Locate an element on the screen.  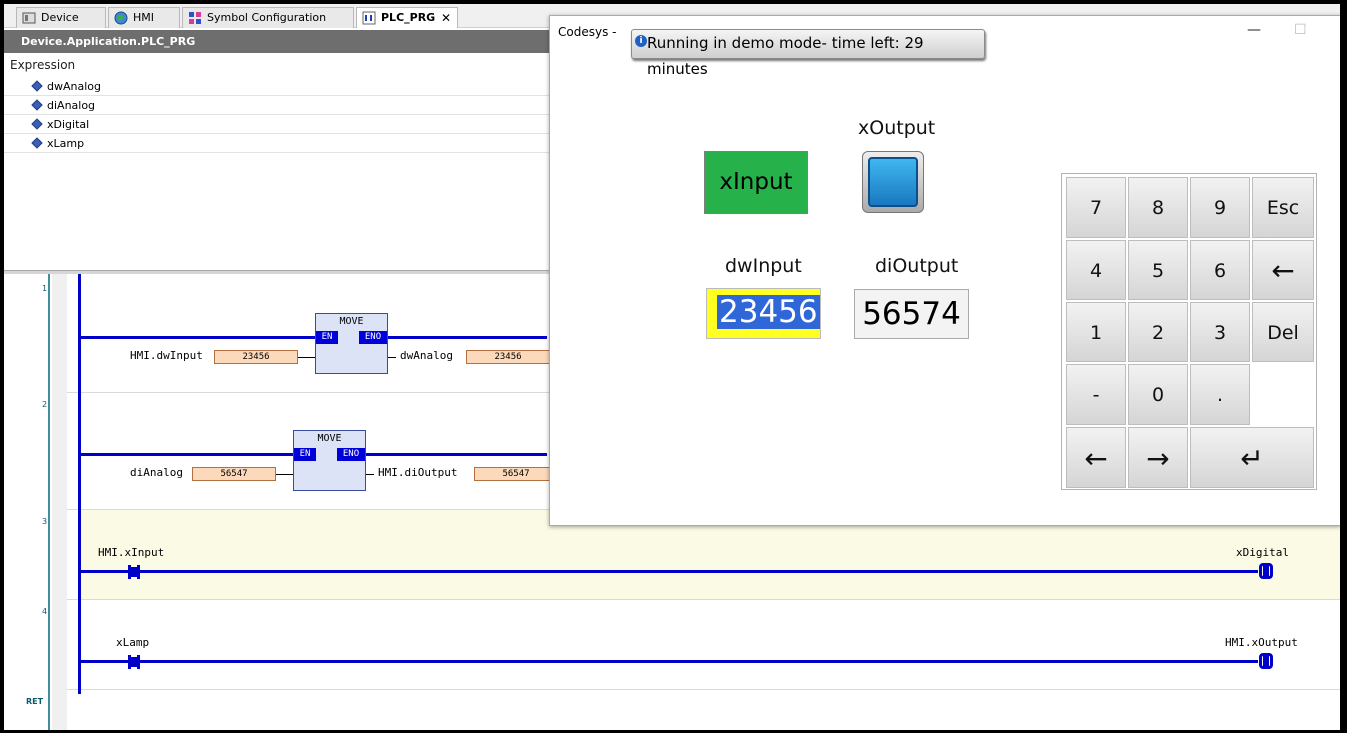
hmi-window-title: Codesys - is located at coordinates (587, 32).